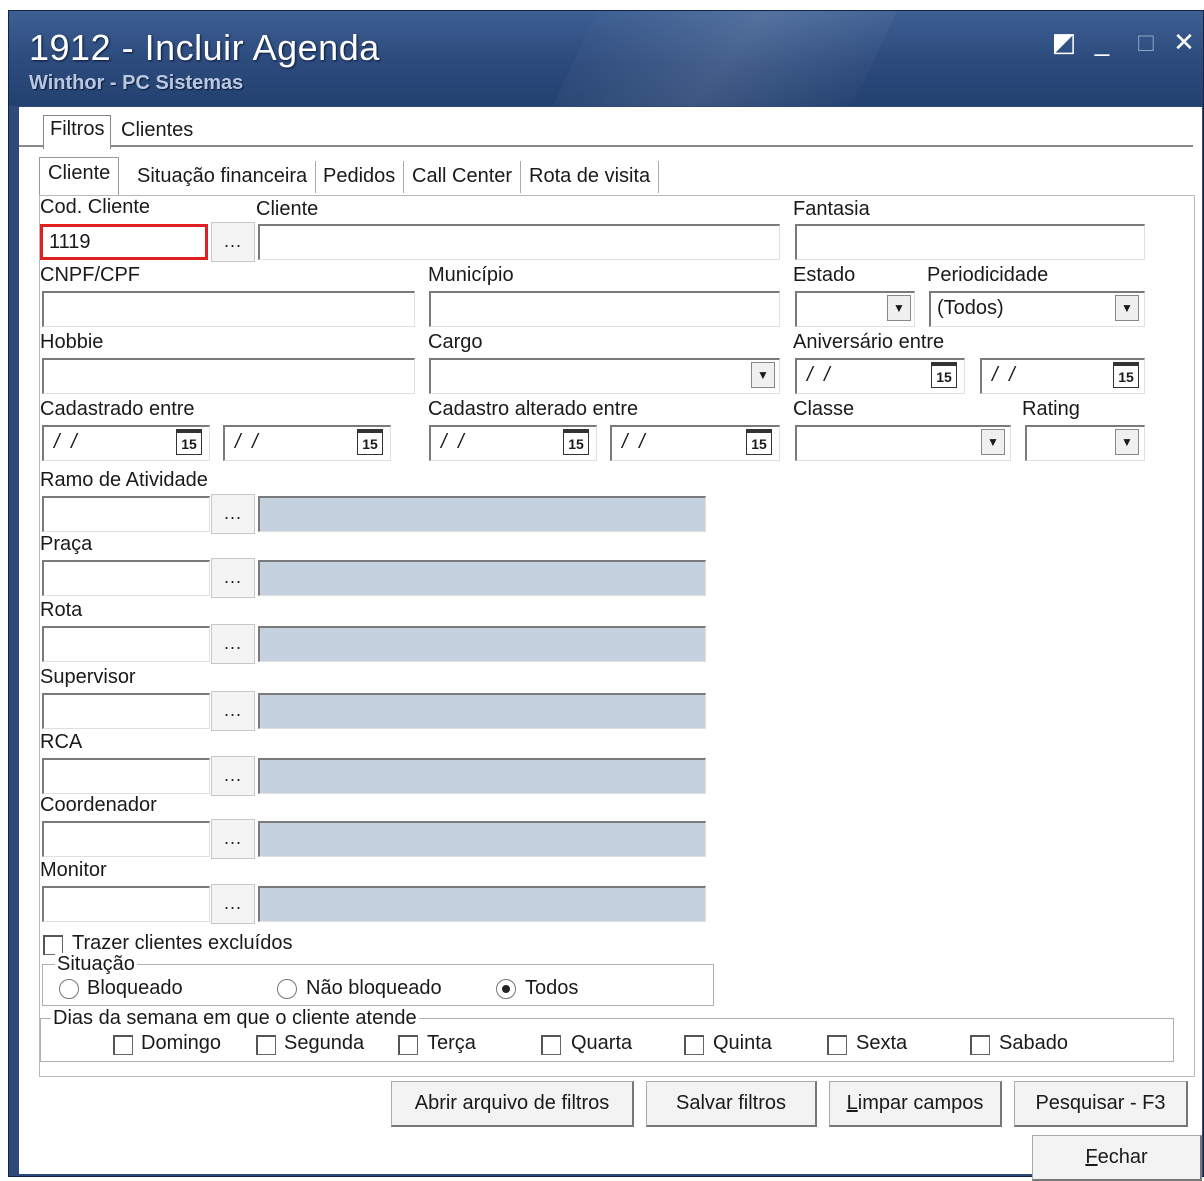 The width and height of the screenshot is (1204, 1181). I want to click on tab-situacao-financeira: Situação financeira, so click(223, 177).